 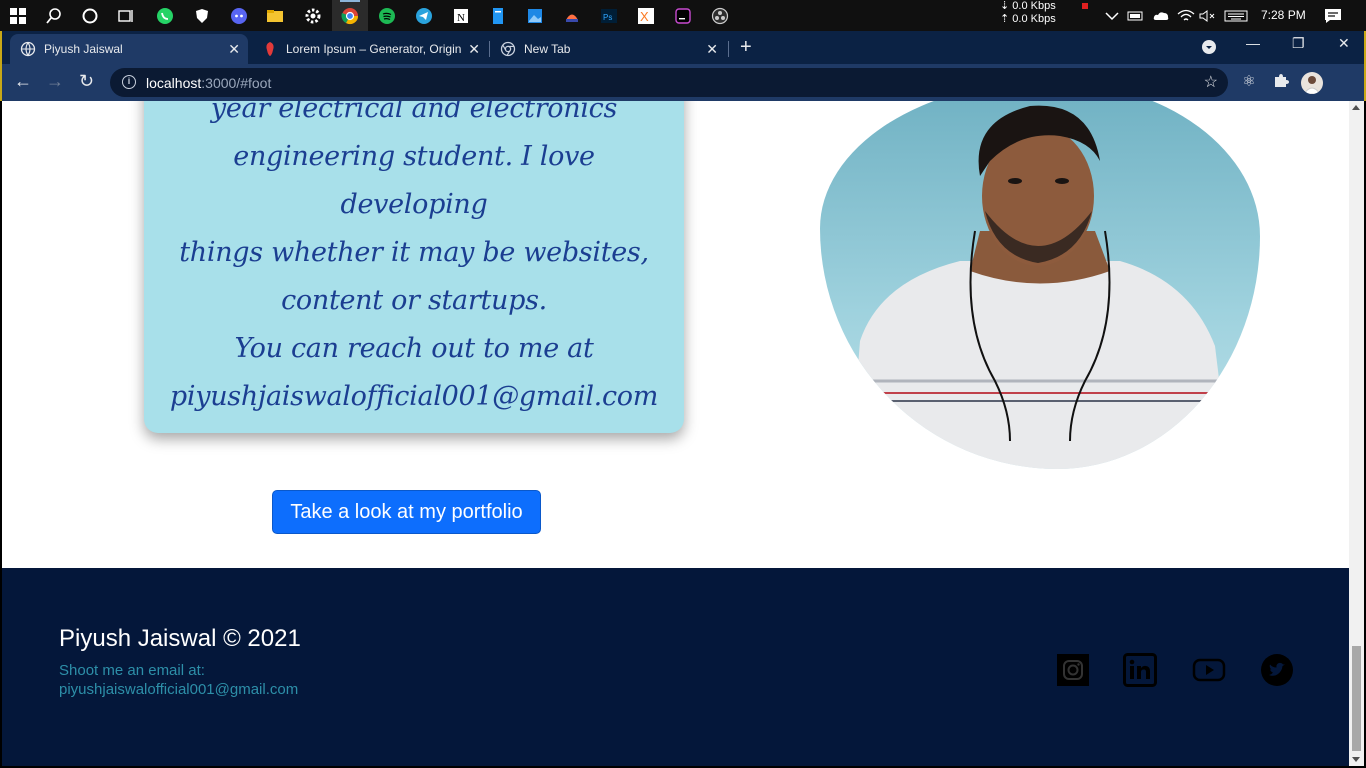 I want to click on about-line: year electrical and electronics, so click(x=414, y=112).